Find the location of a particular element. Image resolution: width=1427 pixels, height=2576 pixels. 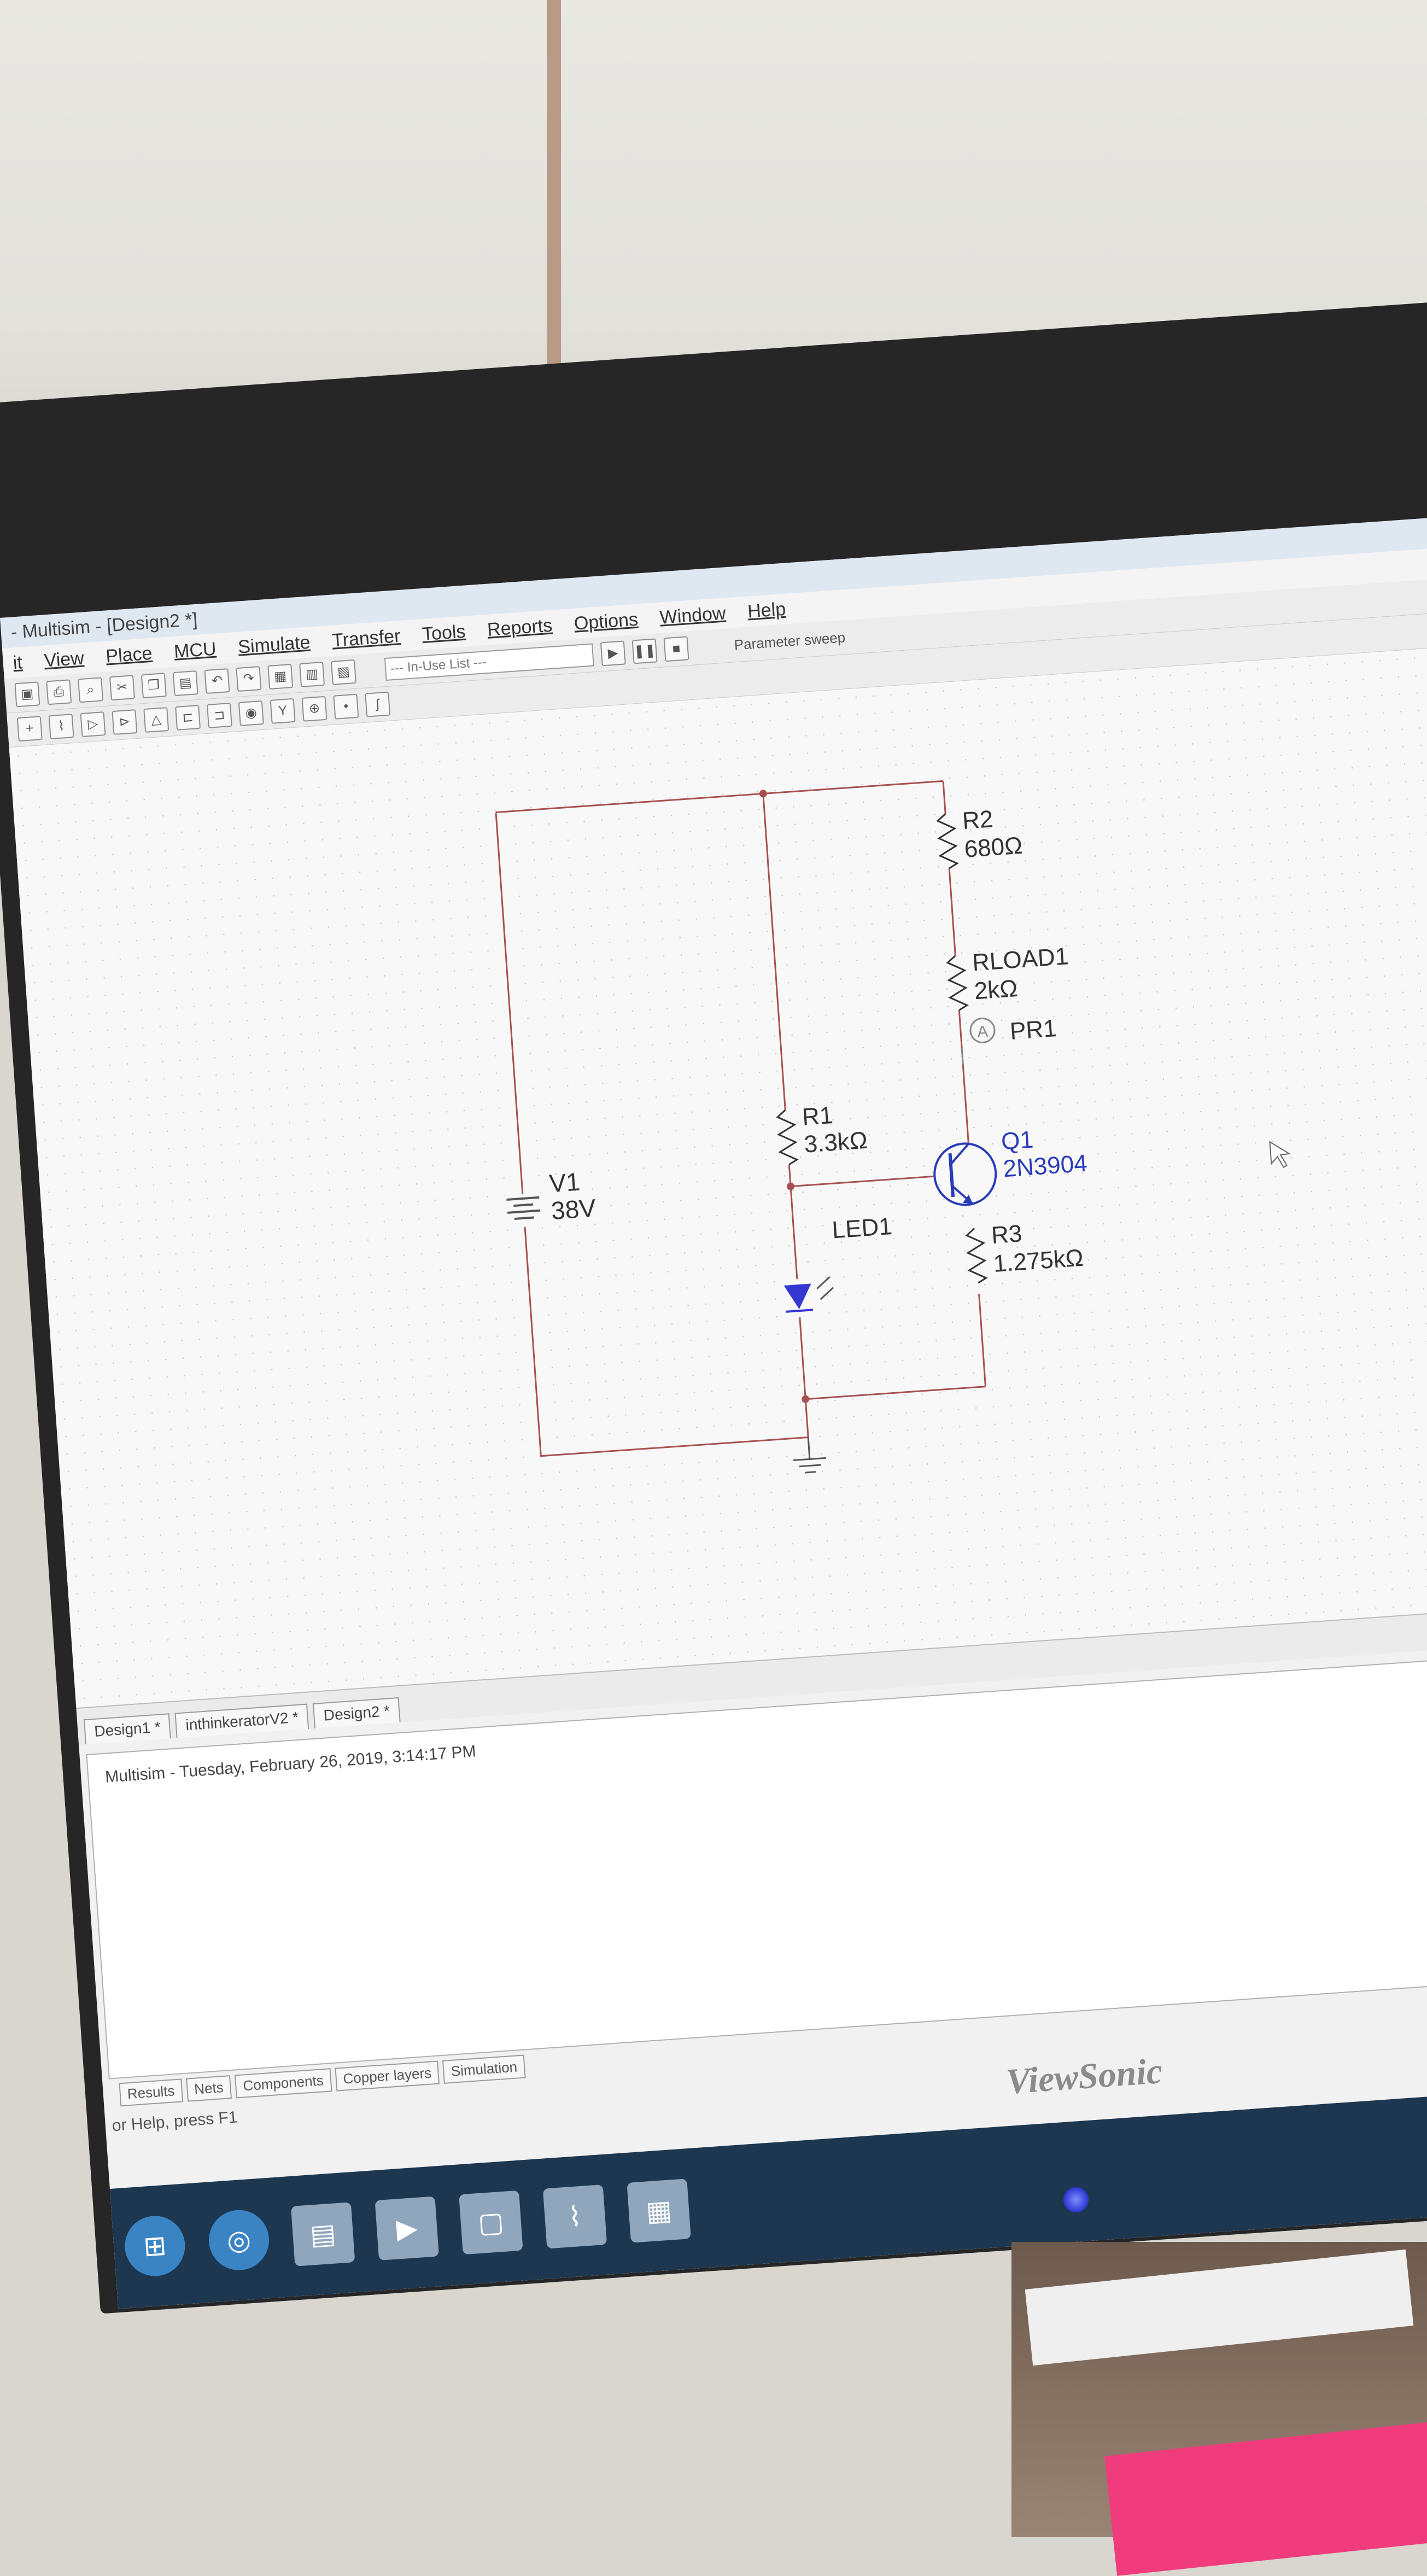

transistor-q1 is located at coordinates (965, 1174).